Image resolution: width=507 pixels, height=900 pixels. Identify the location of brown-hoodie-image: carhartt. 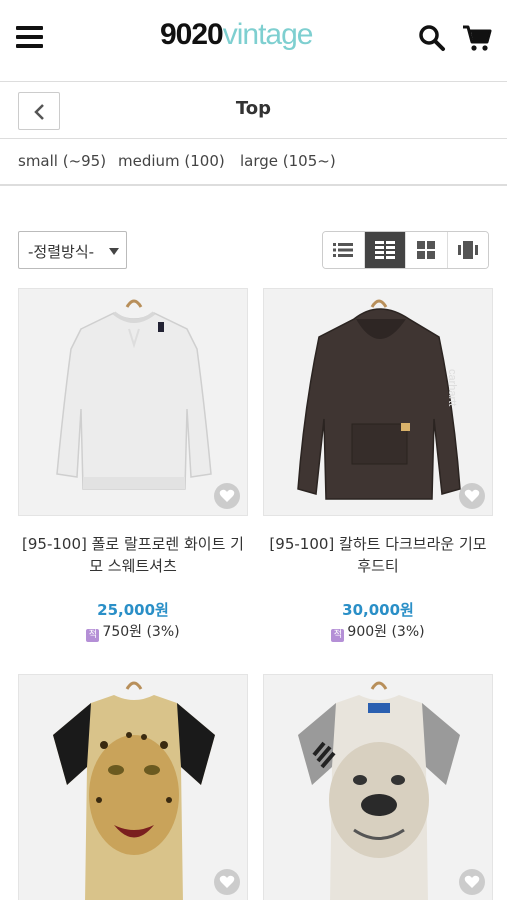
(379, 399).